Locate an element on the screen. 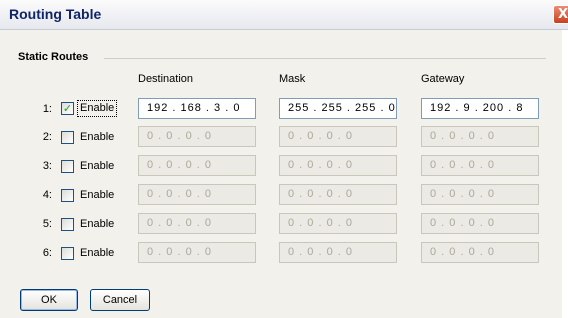 The width and height of the screenshot is (568, 318). row-number: 3: is located at coordinates (47, 166).